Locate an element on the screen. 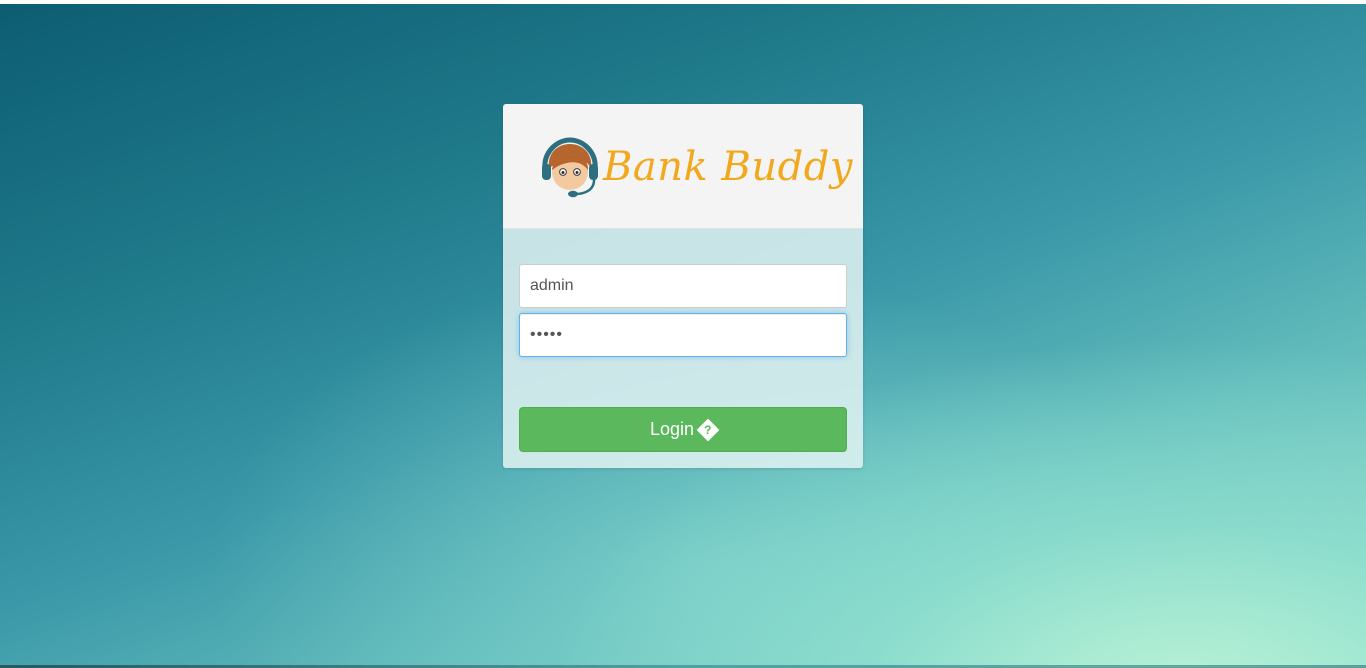 This screenshot has width=1366, height=668. card-header: Bank Buddy is located at coordinates (683, 166).